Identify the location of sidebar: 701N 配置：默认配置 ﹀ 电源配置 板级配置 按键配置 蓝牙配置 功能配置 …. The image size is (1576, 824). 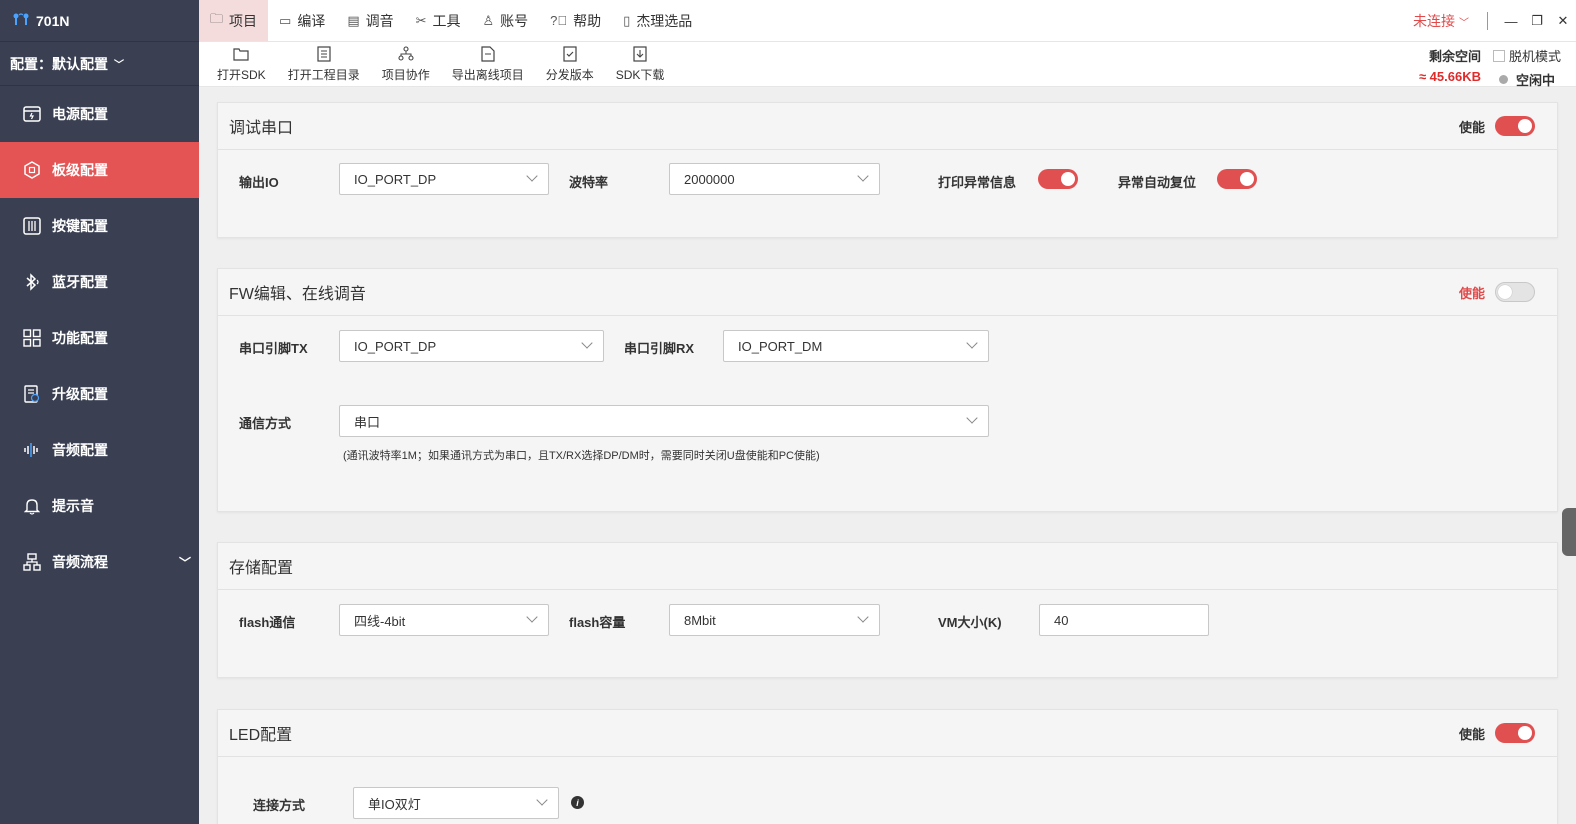
(99, 412).